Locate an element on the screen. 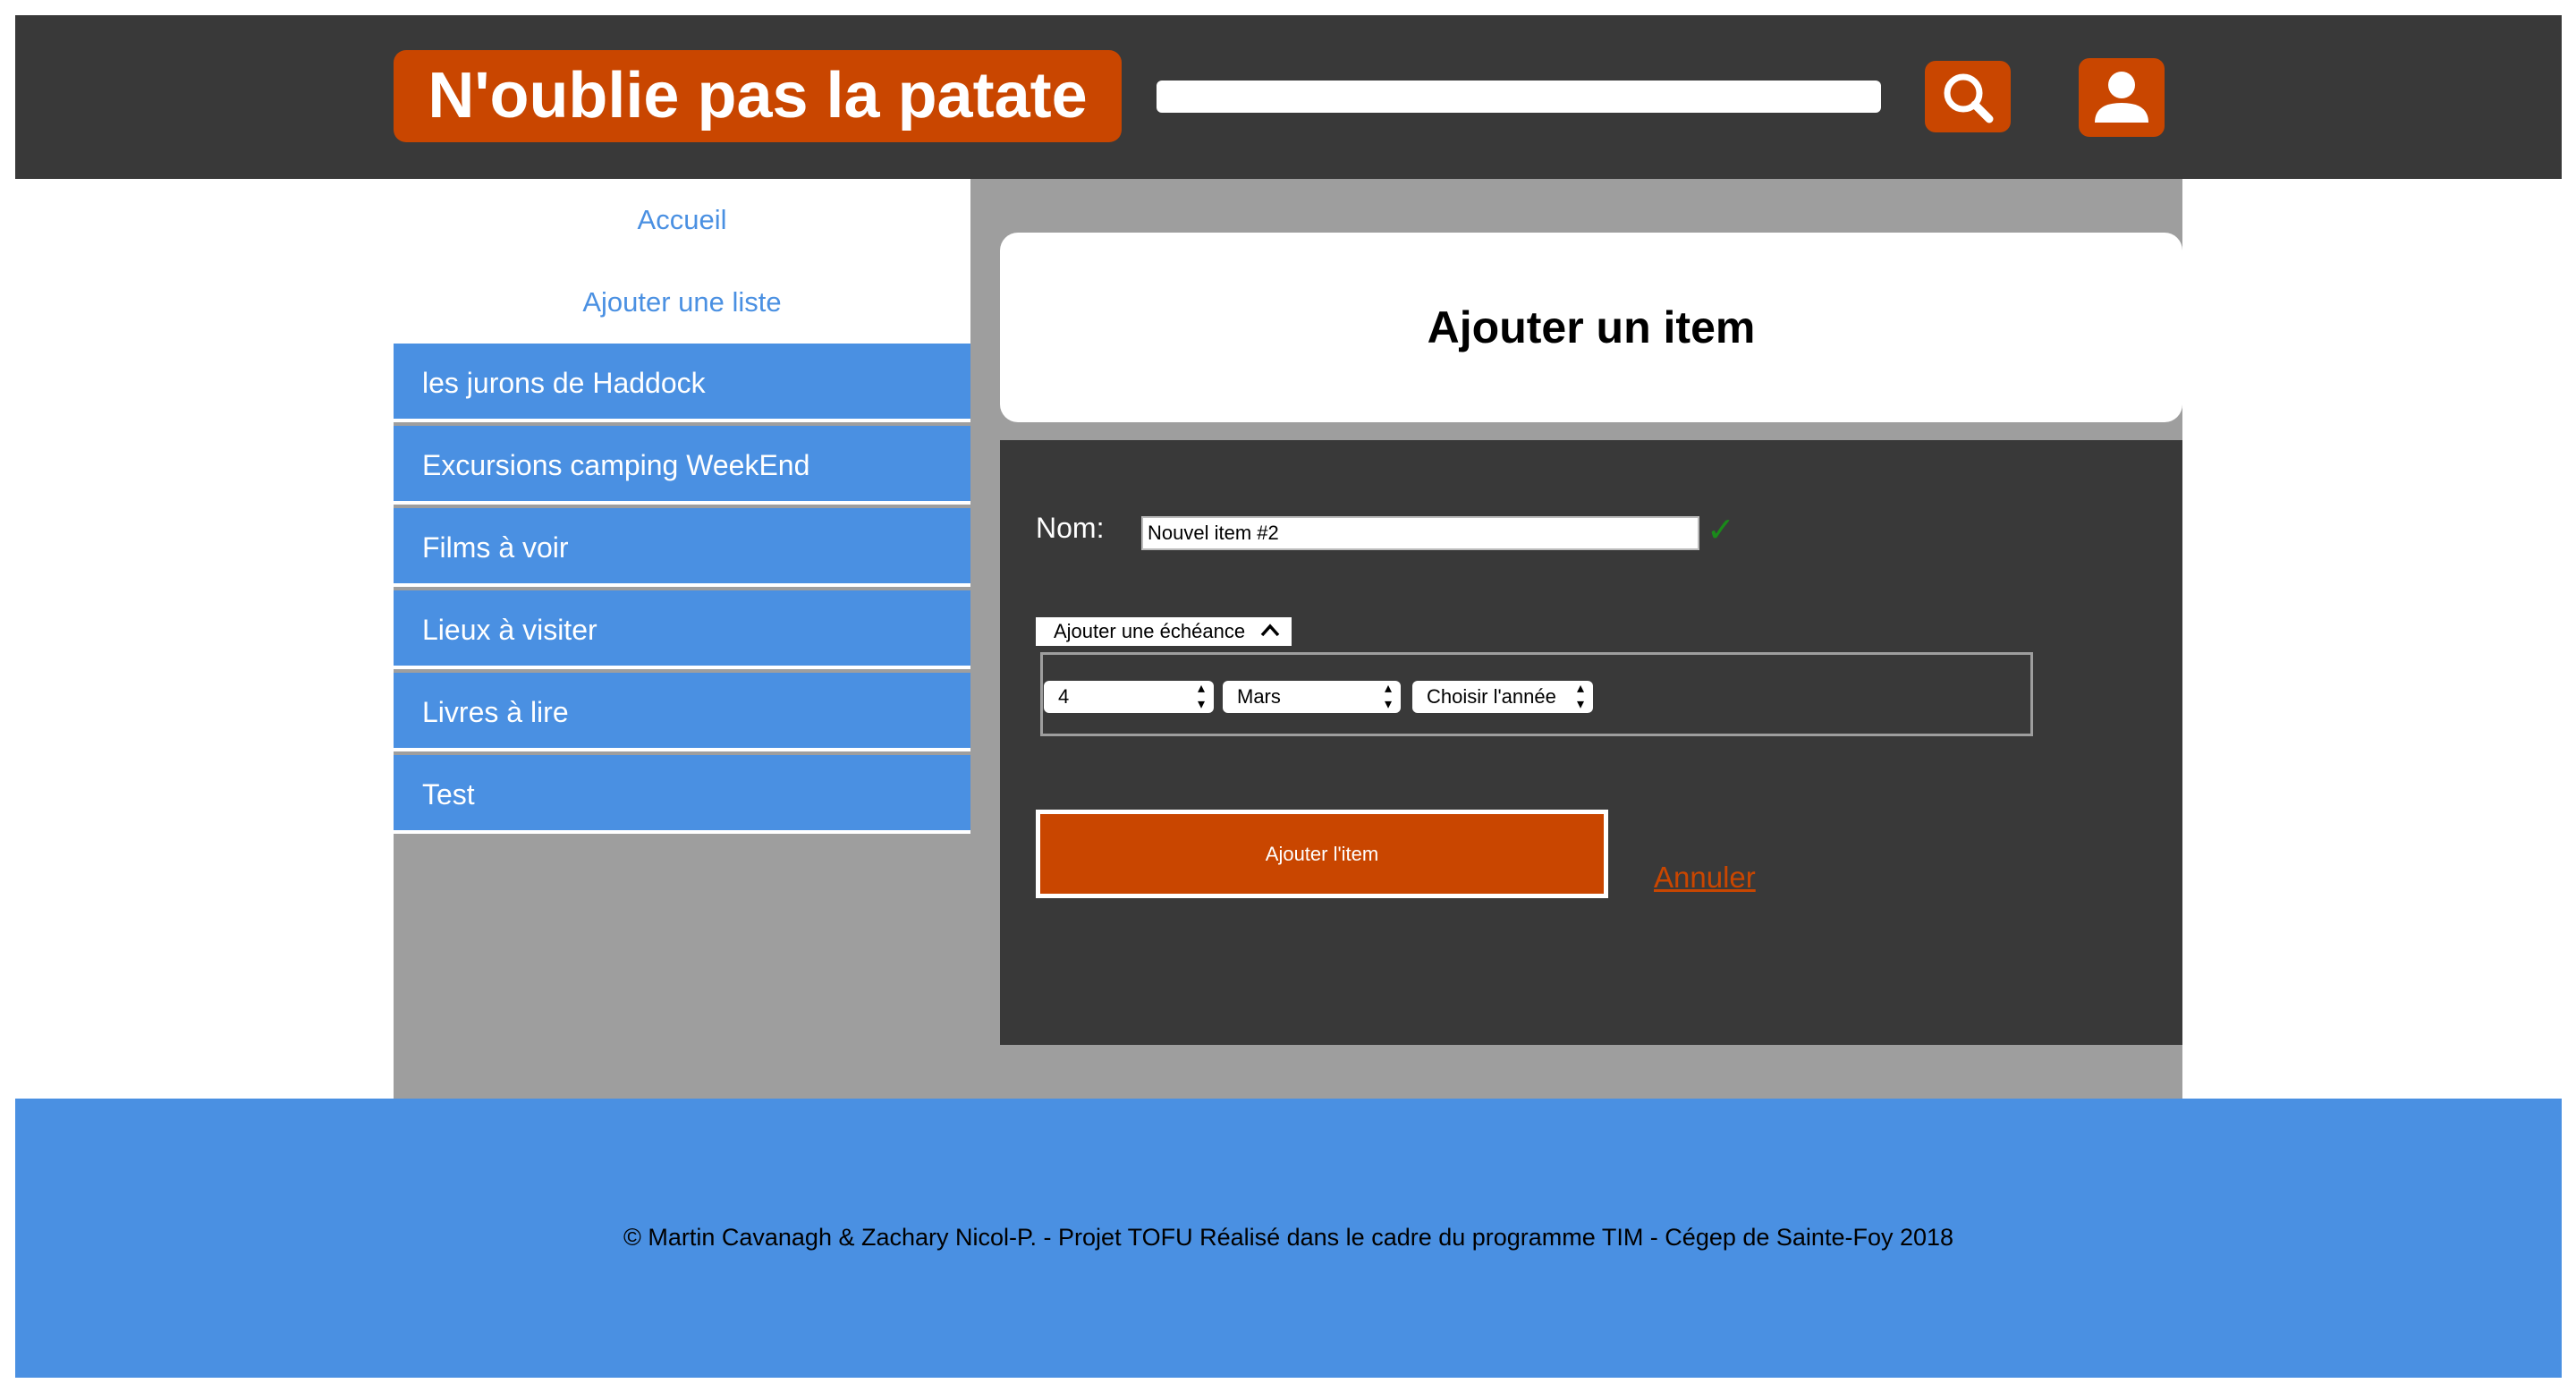  year-select: Choisir l'année ▴ ▾ is located at coordinates (1502, 697).